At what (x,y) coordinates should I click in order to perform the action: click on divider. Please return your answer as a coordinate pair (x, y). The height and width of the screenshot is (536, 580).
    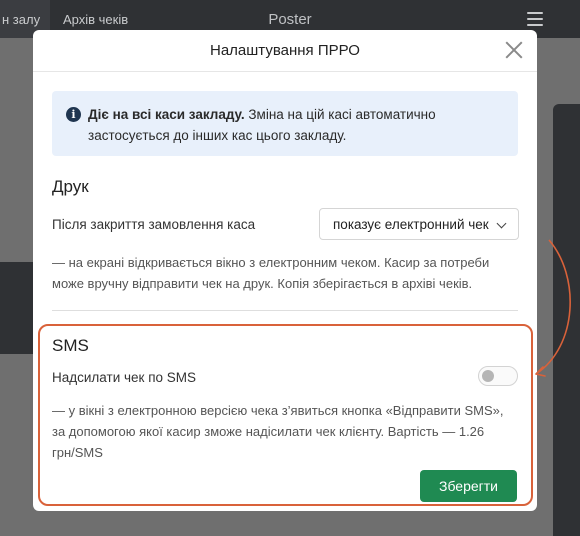
    Looking at the image, I should click on (285, 310).